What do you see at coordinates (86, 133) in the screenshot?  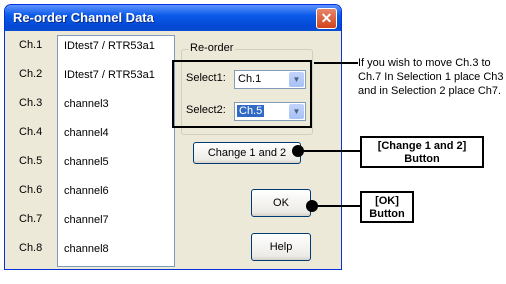 I see `list-item: channel4` at bounding box center [86, 133].